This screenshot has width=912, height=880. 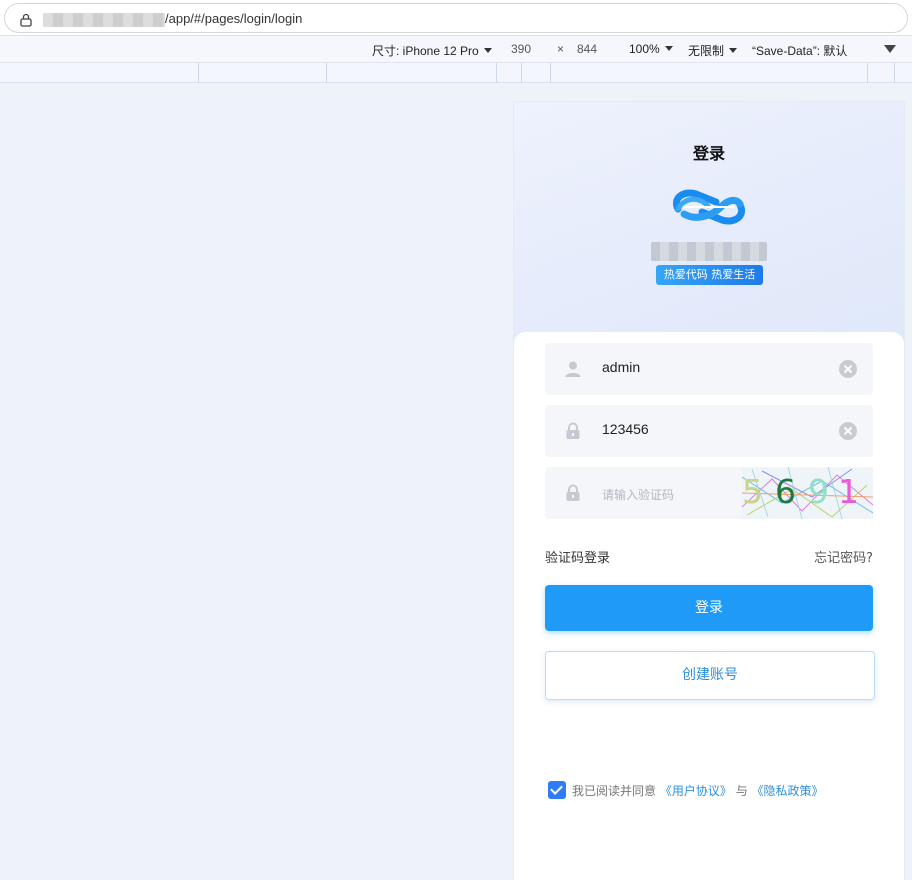 What do you see at coordinates (785, 491) in the screenshot?
I see `captcha-digit: 6` at bounding box center [785, 491].